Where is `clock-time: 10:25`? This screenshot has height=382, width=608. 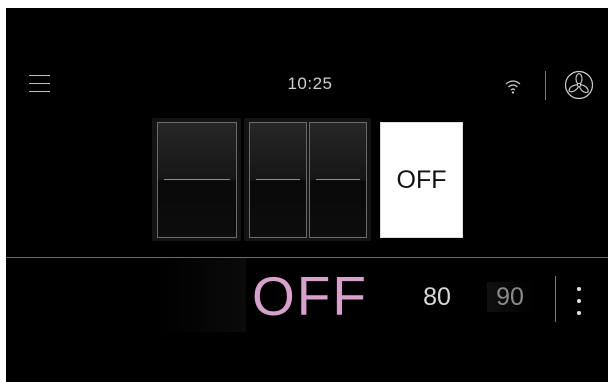
clock-time: 10:25 is located at coordinates (310, 83).